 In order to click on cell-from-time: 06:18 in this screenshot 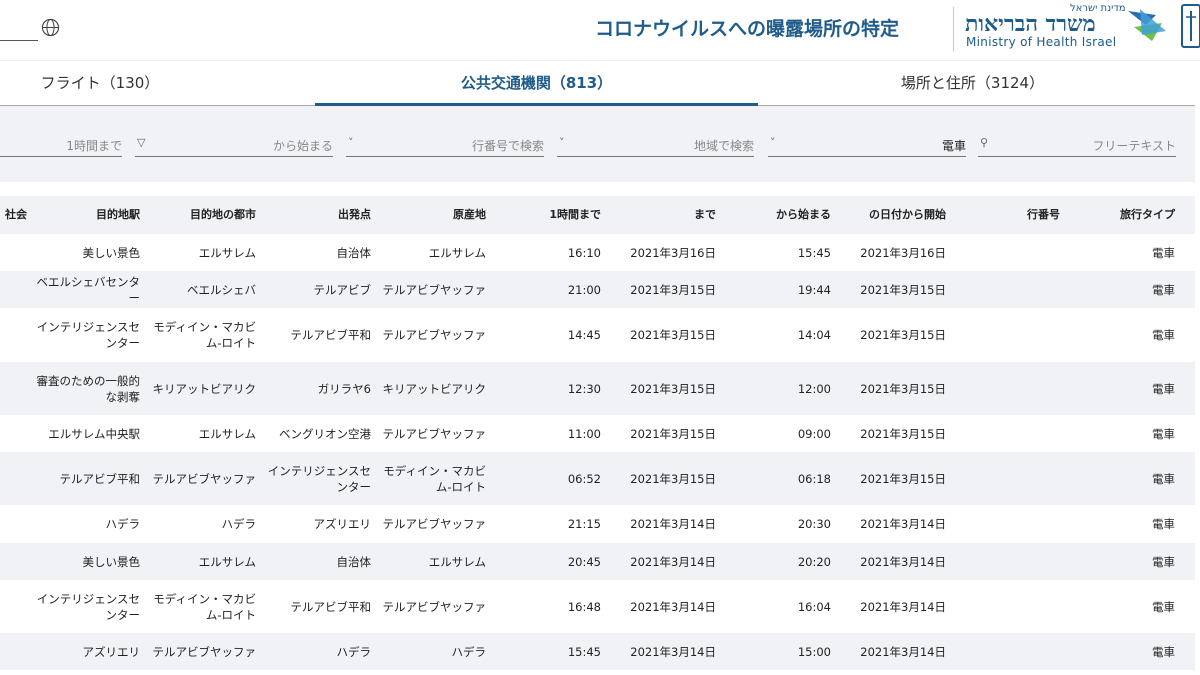, I will do `click(814, 478)`.